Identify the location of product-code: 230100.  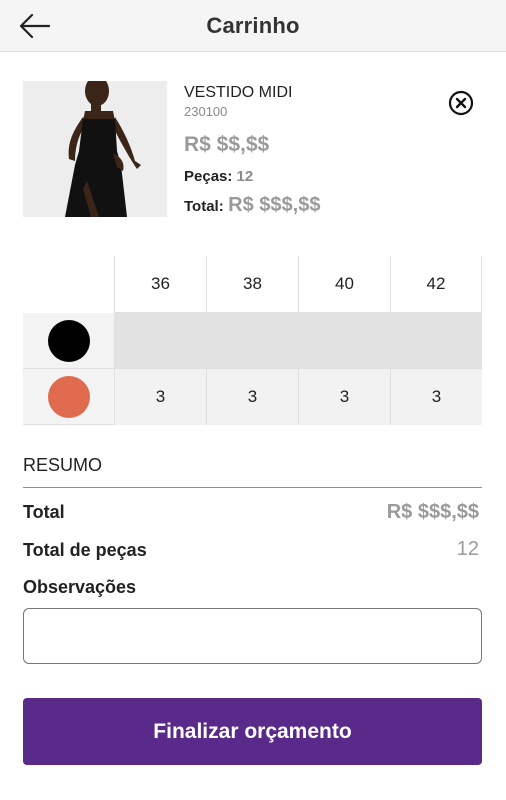
(206, 111).